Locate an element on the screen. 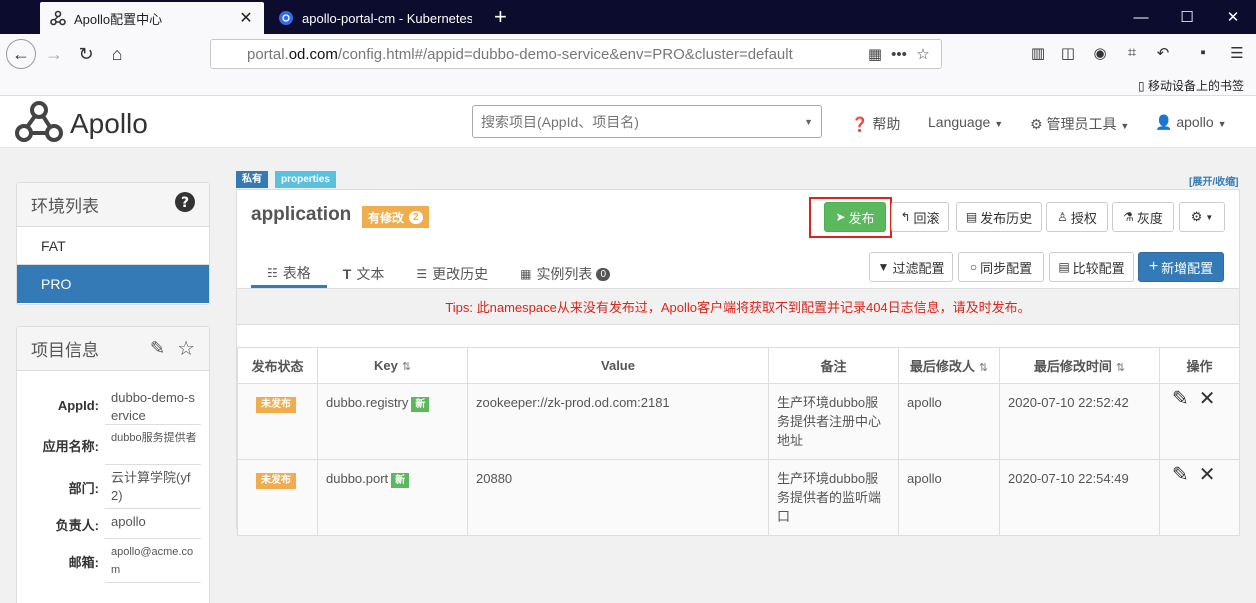  language-dropdown: Language ▼ is located at coordinates (965, 122).